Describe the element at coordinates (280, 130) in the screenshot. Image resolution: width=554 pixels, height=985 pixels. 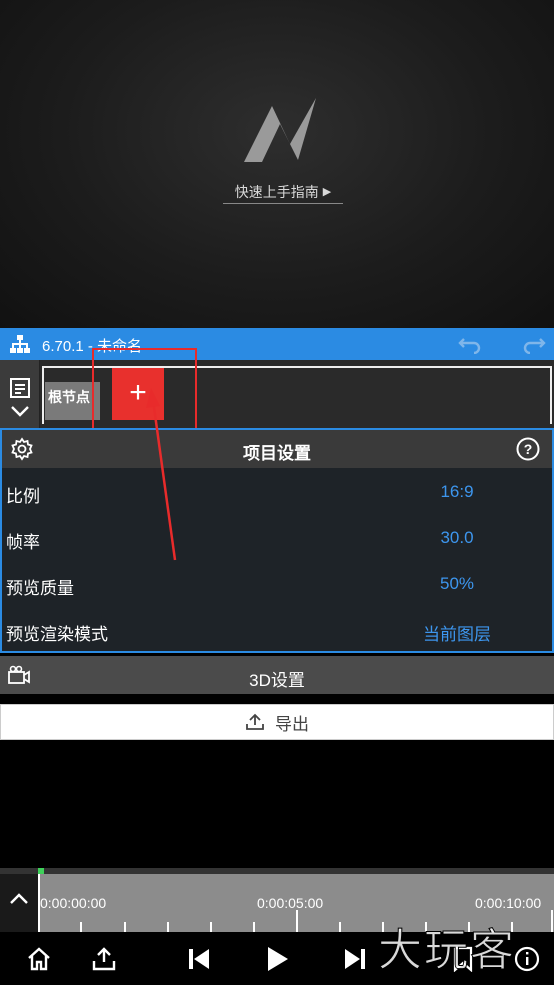
I see `n-logo-icon` at that location.